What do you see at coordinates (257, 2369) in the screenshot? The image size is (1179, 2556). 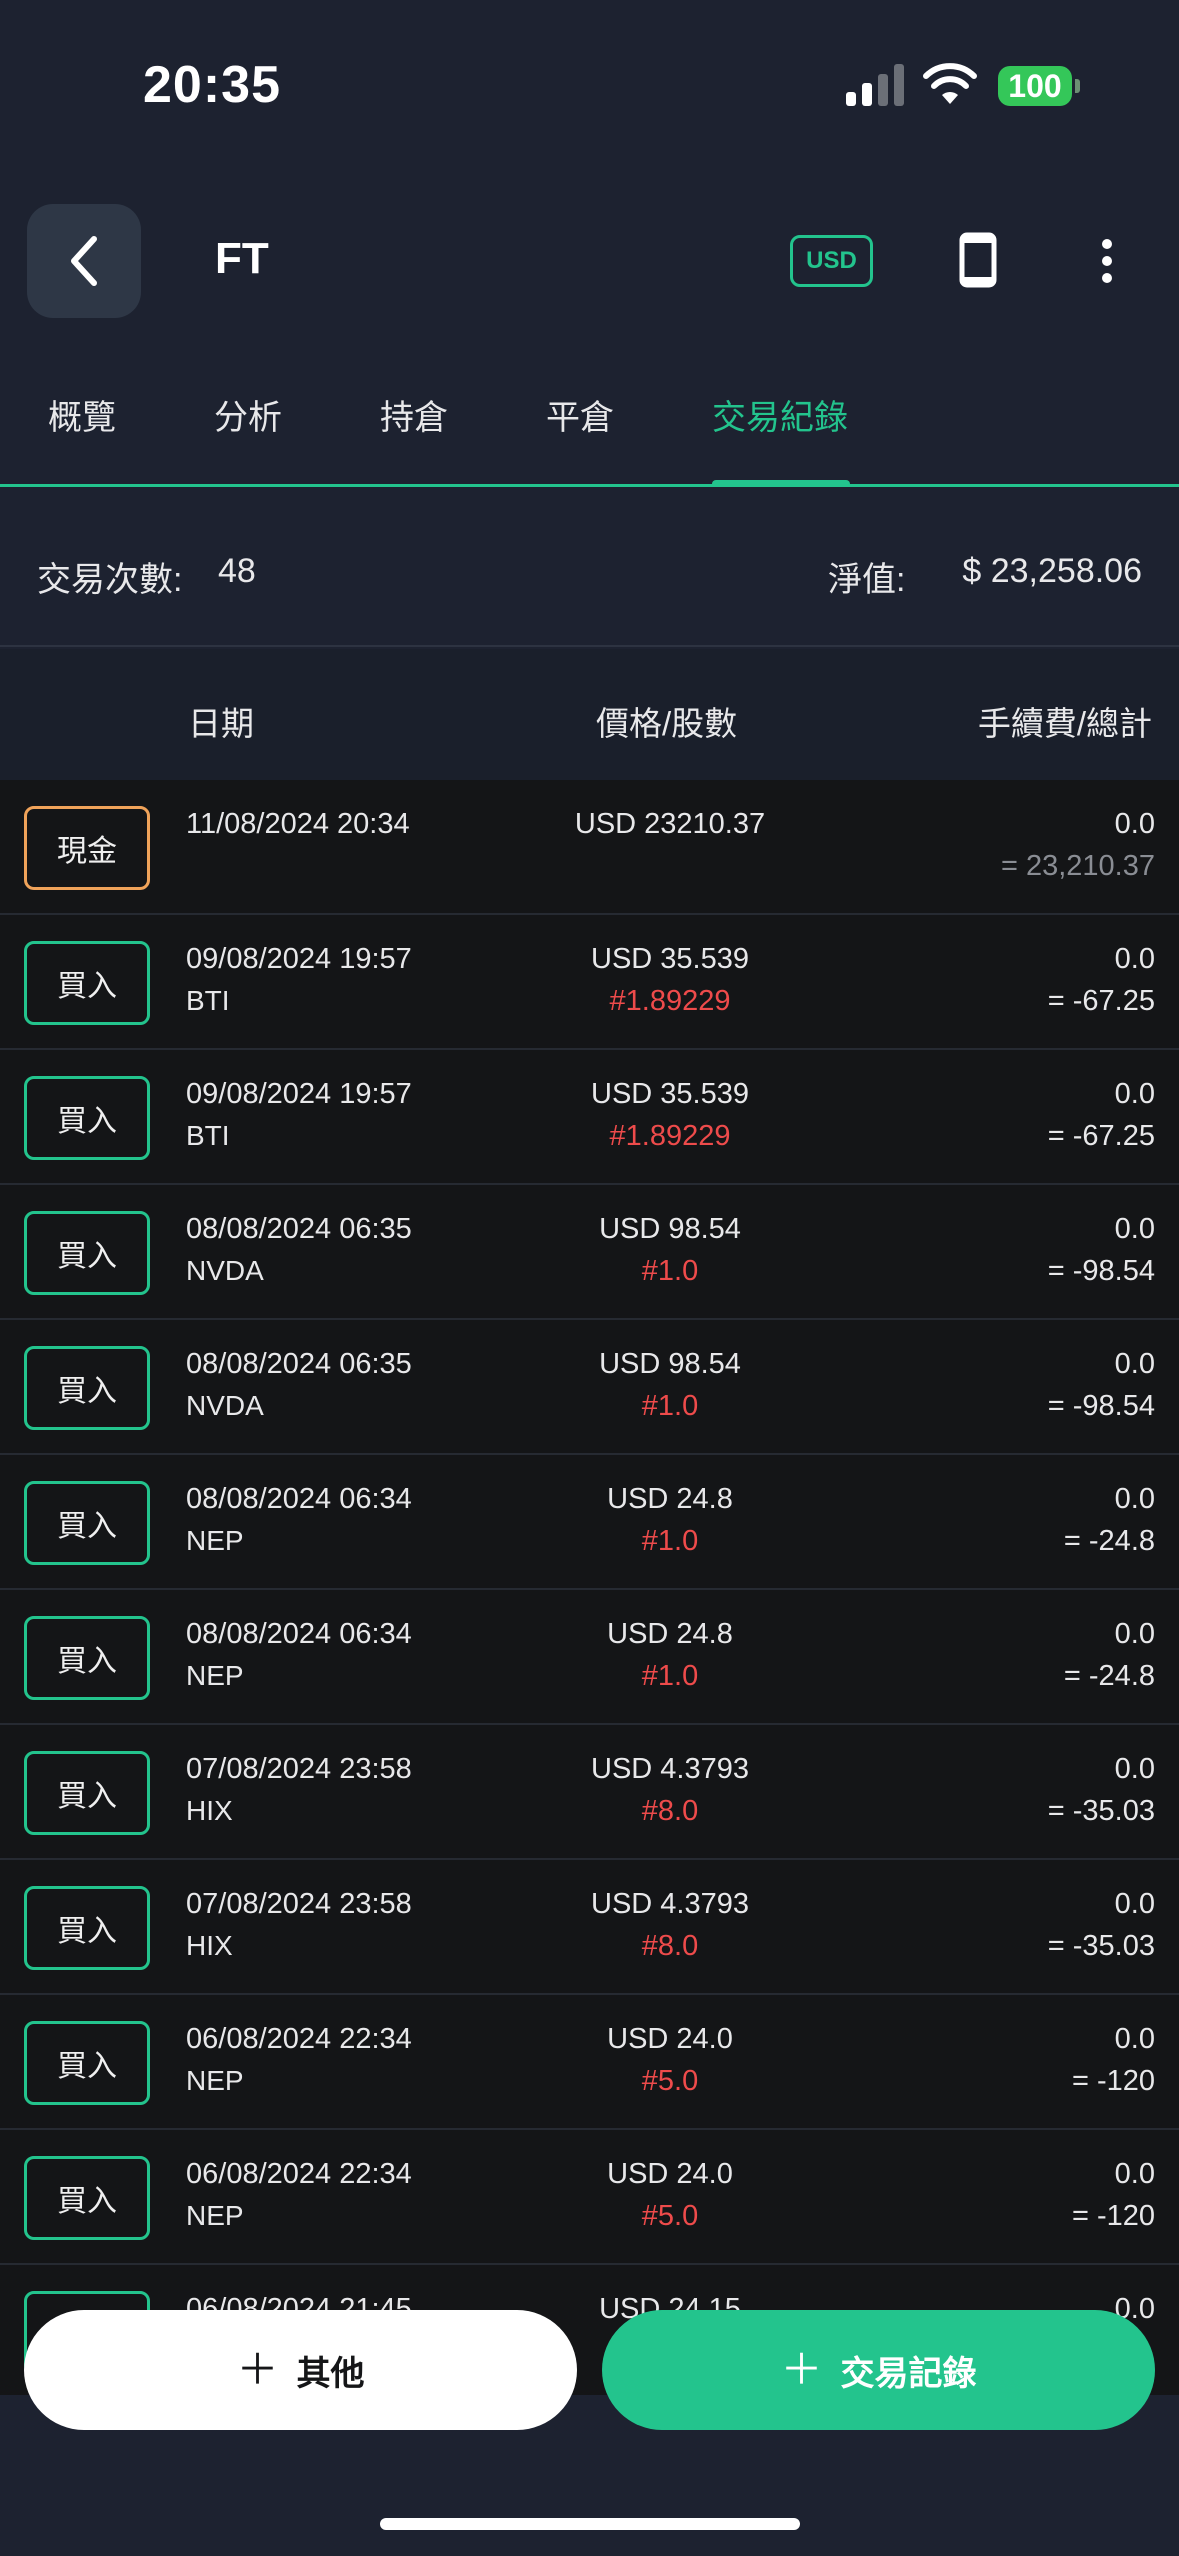 I see `plus-icon: ＋` at bounding box center [257, 2369].